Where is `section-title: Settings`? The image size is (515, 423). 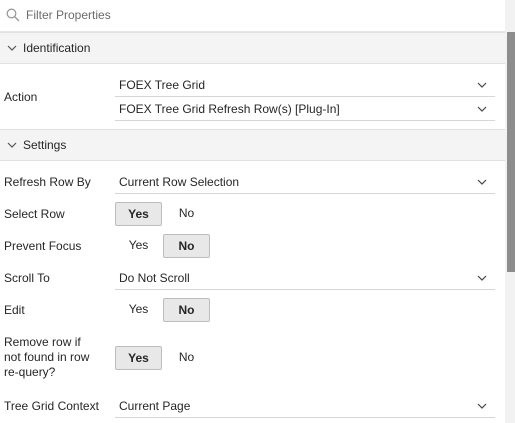
section-title: Settings is located at coordinates (45, 145).